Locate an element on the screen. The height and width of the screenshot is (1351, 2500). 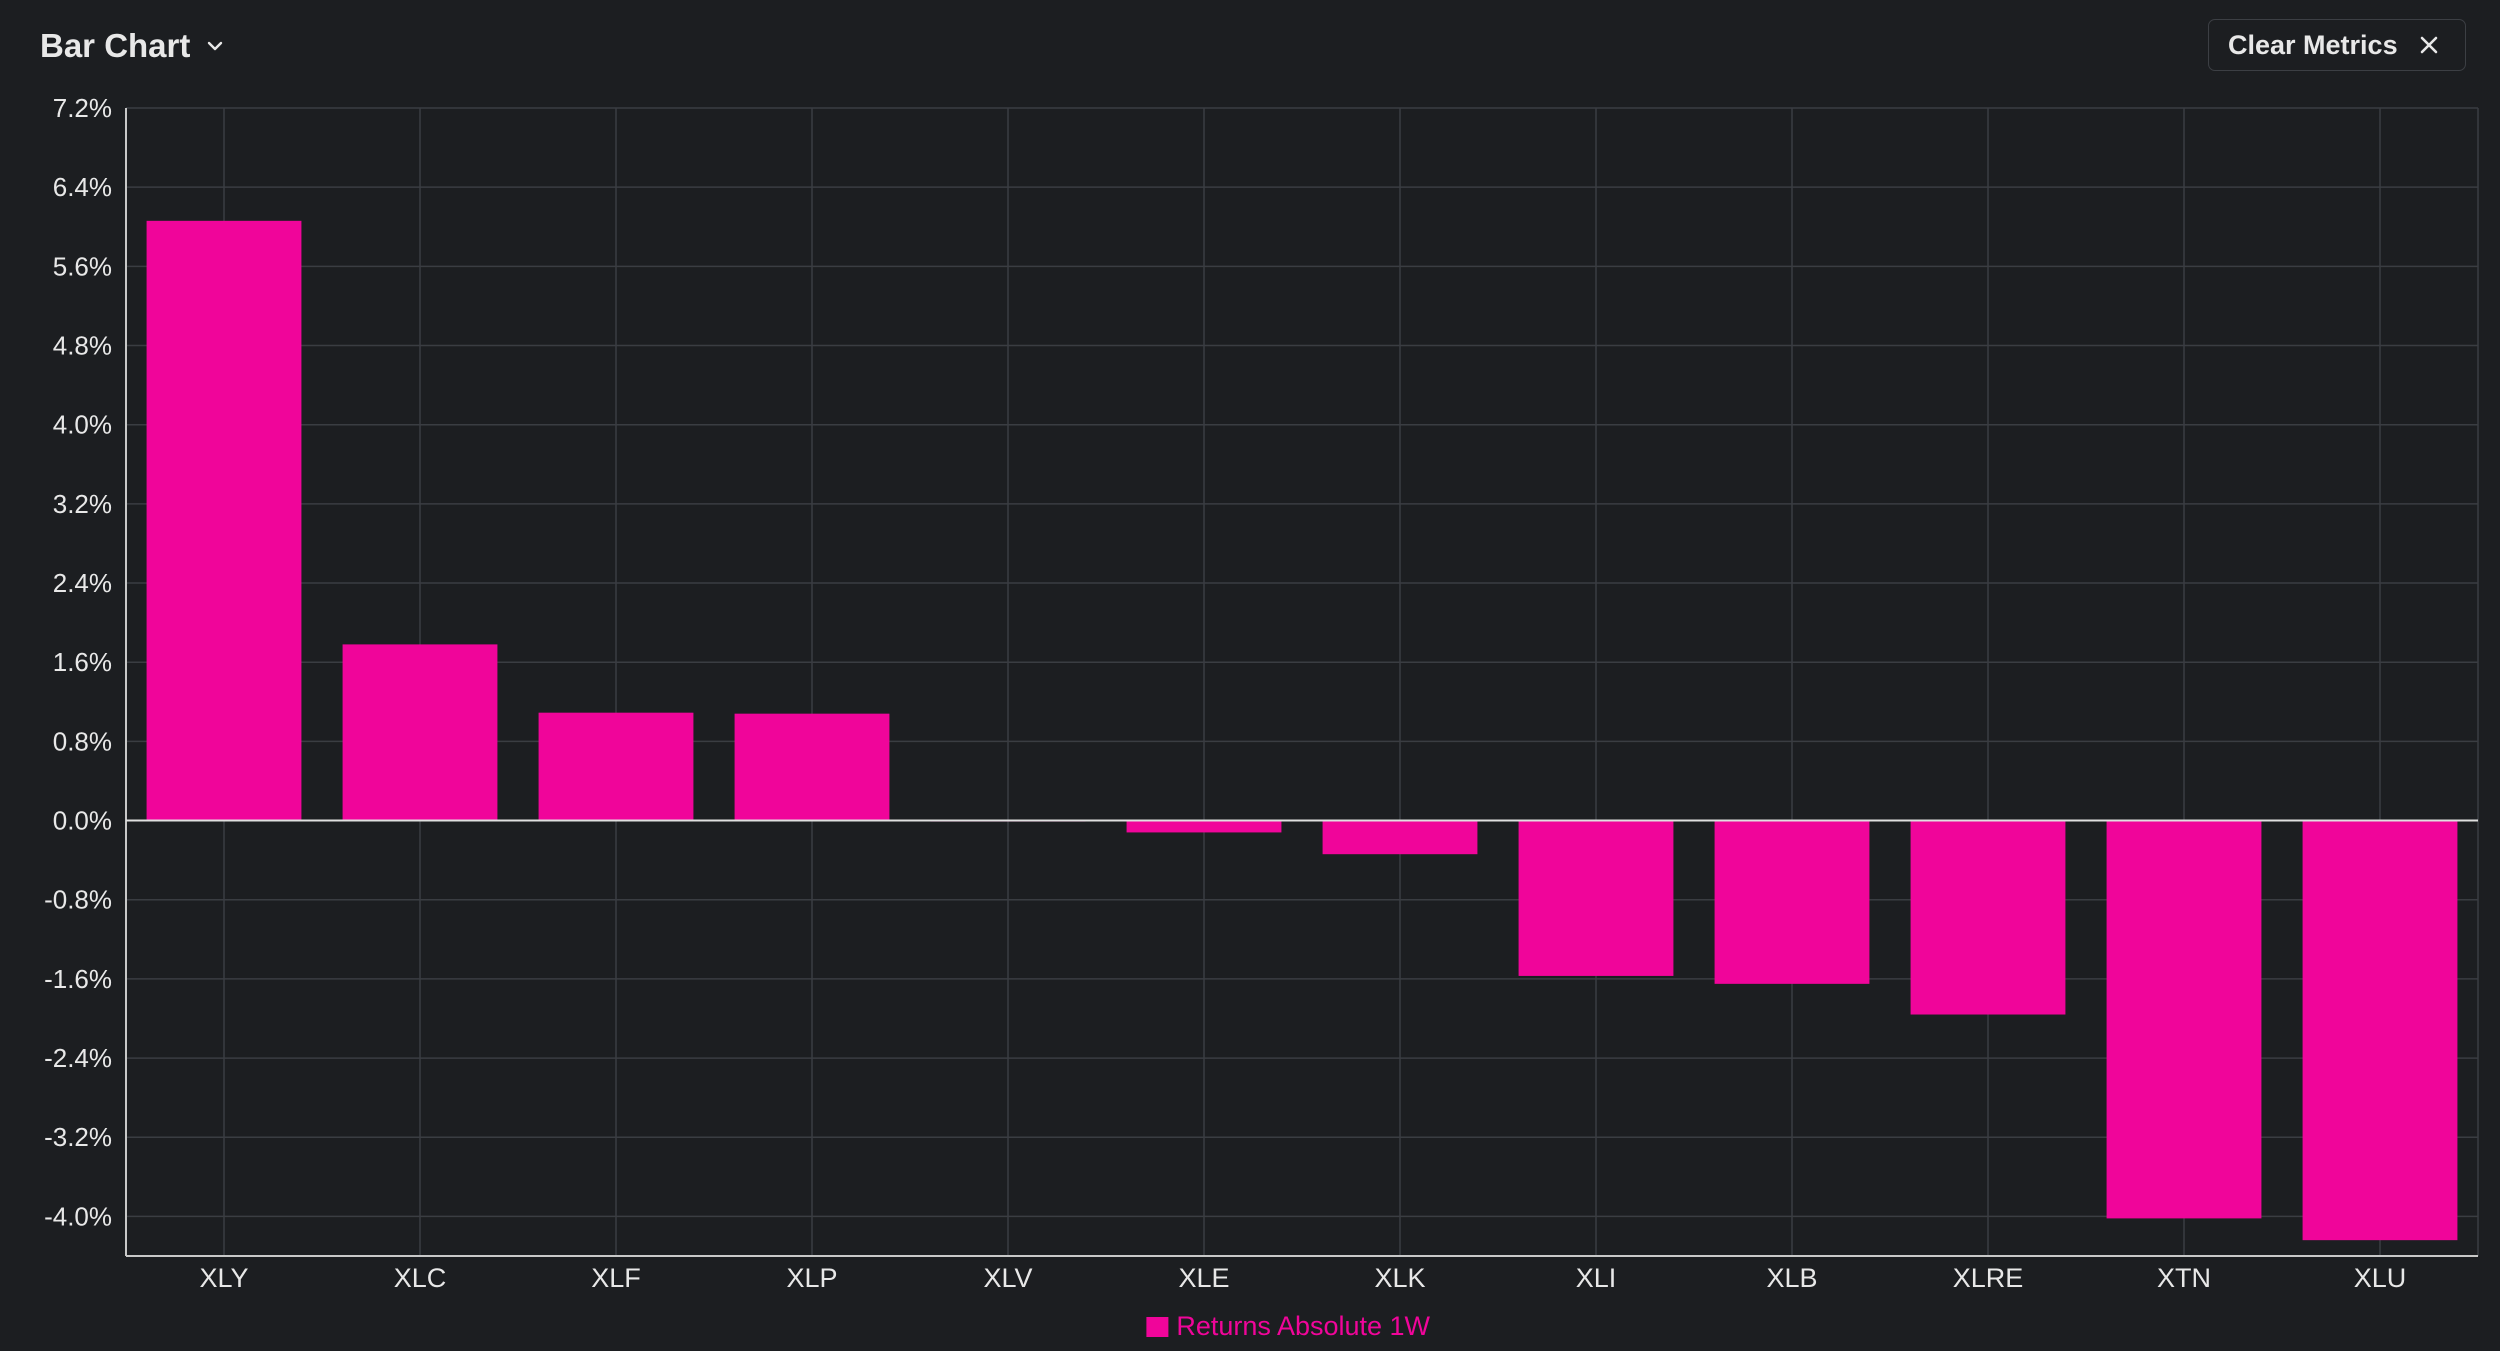
x-tick-label: XLY is located at coordinates (223, 1278).